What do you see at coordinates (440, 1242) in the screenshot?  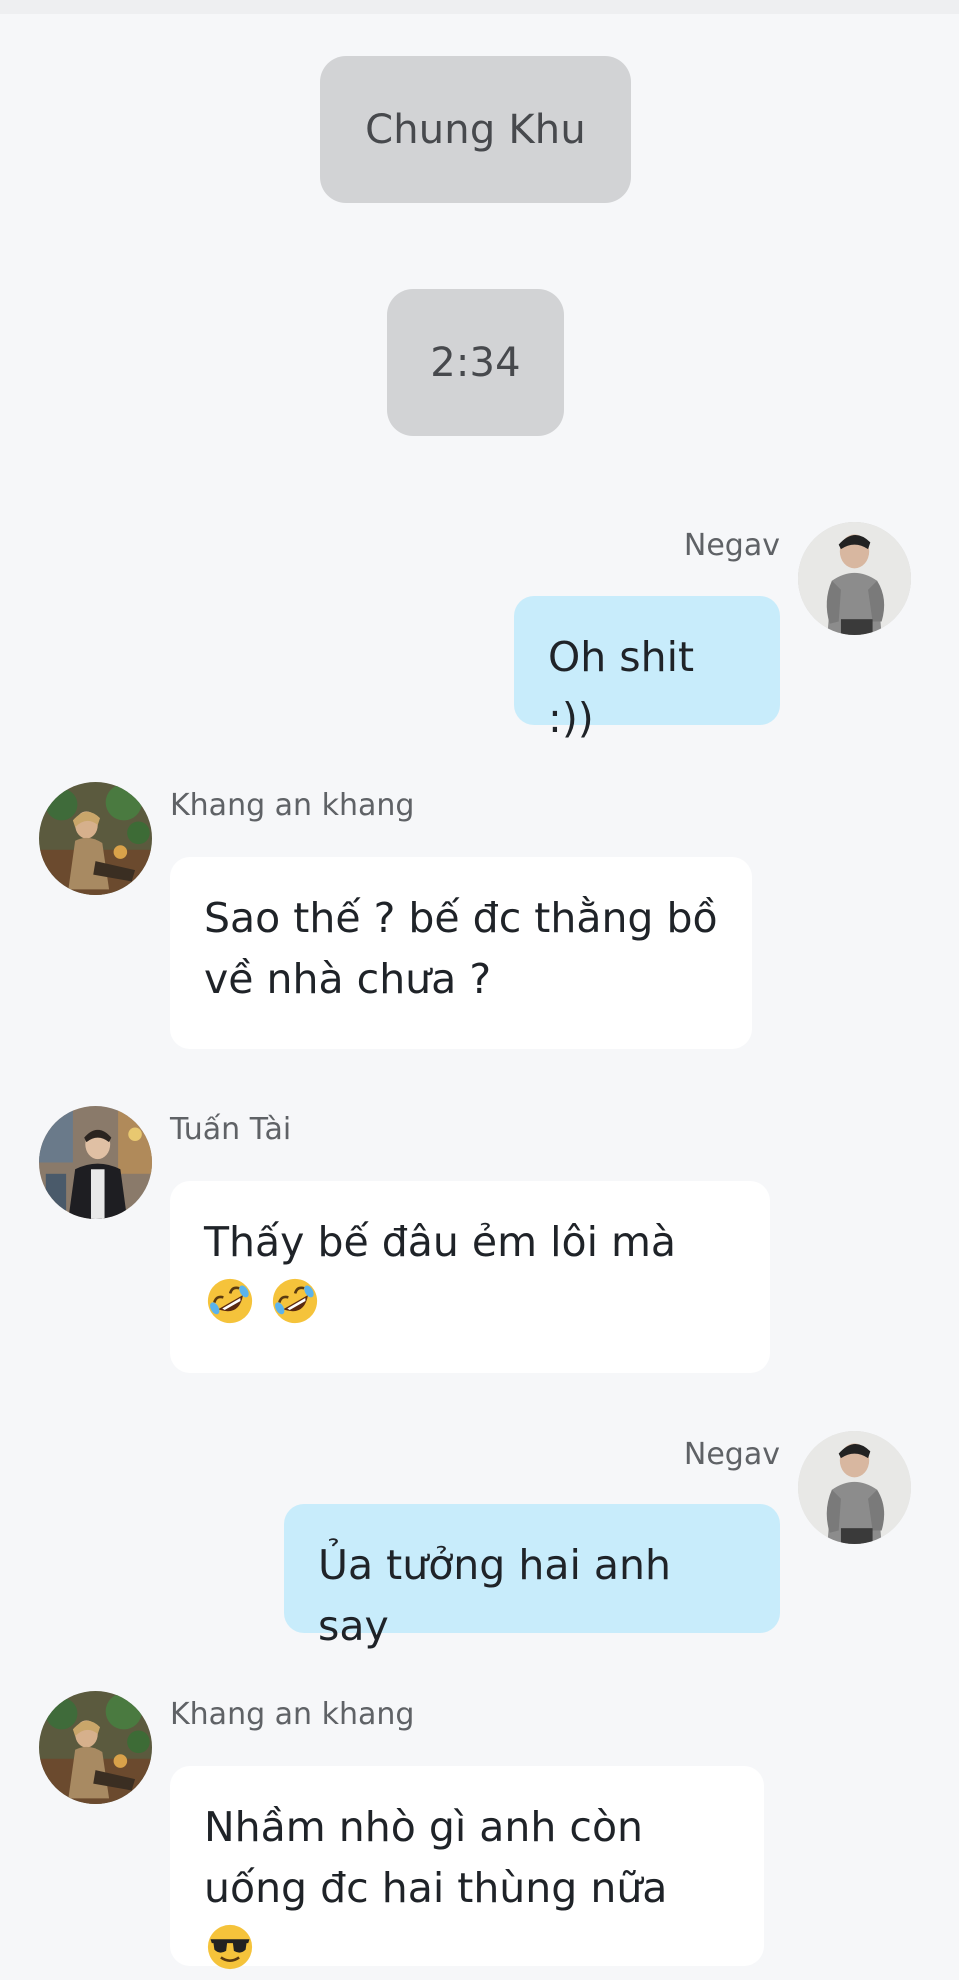 I see `message-text: Thấy bế đâu ẻm lôi mà` at bounding box center [440, 1242].